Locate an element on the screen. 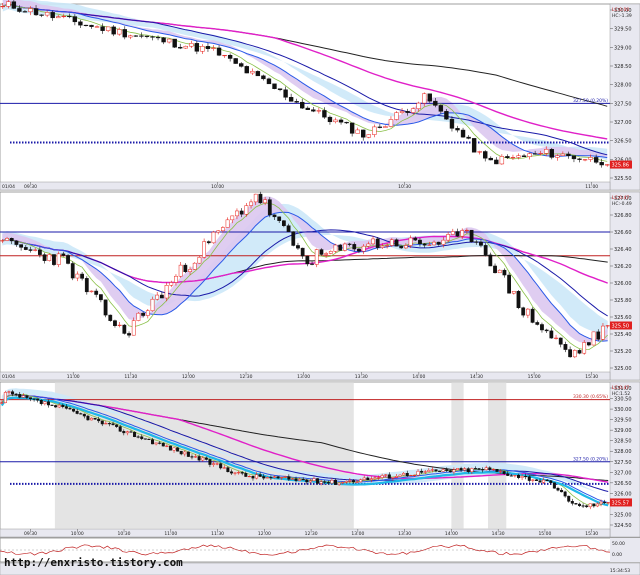 The height and width of the screenshot is (575, 640). panel-3-time-tick-label: 15:00 is located at coordinates (544, 534).